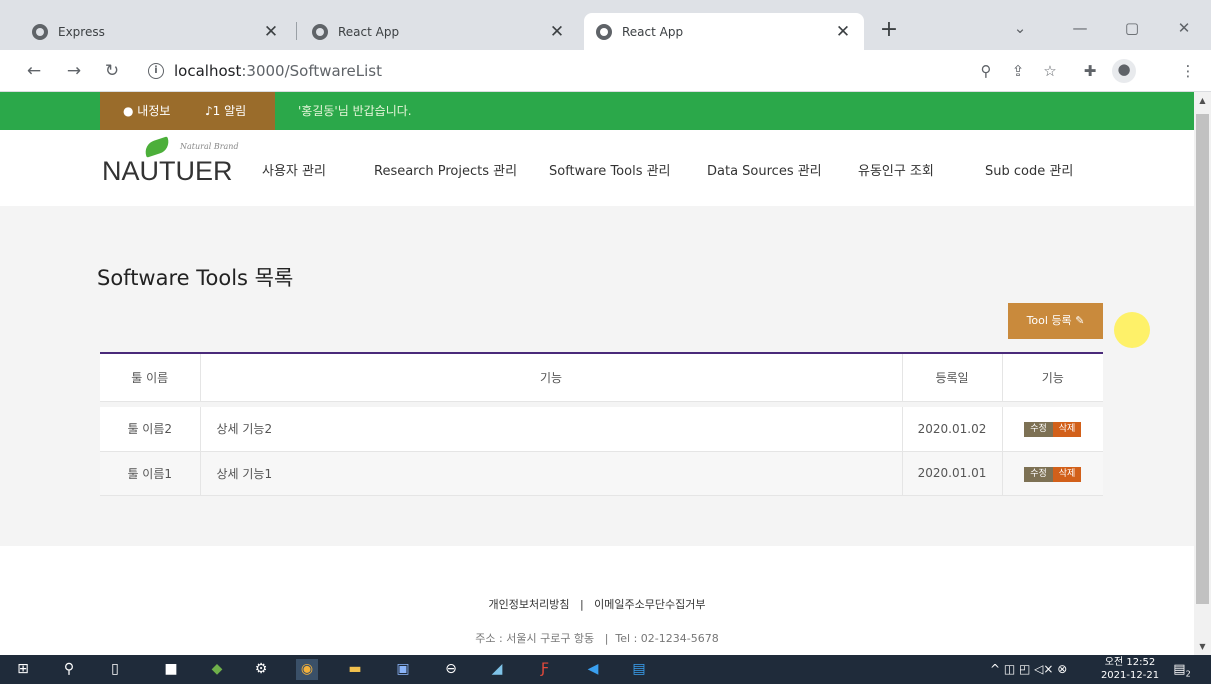 The image size is (1211, 684). I want to click on tab-react-app-1: React App ✕, so click(439, 31).